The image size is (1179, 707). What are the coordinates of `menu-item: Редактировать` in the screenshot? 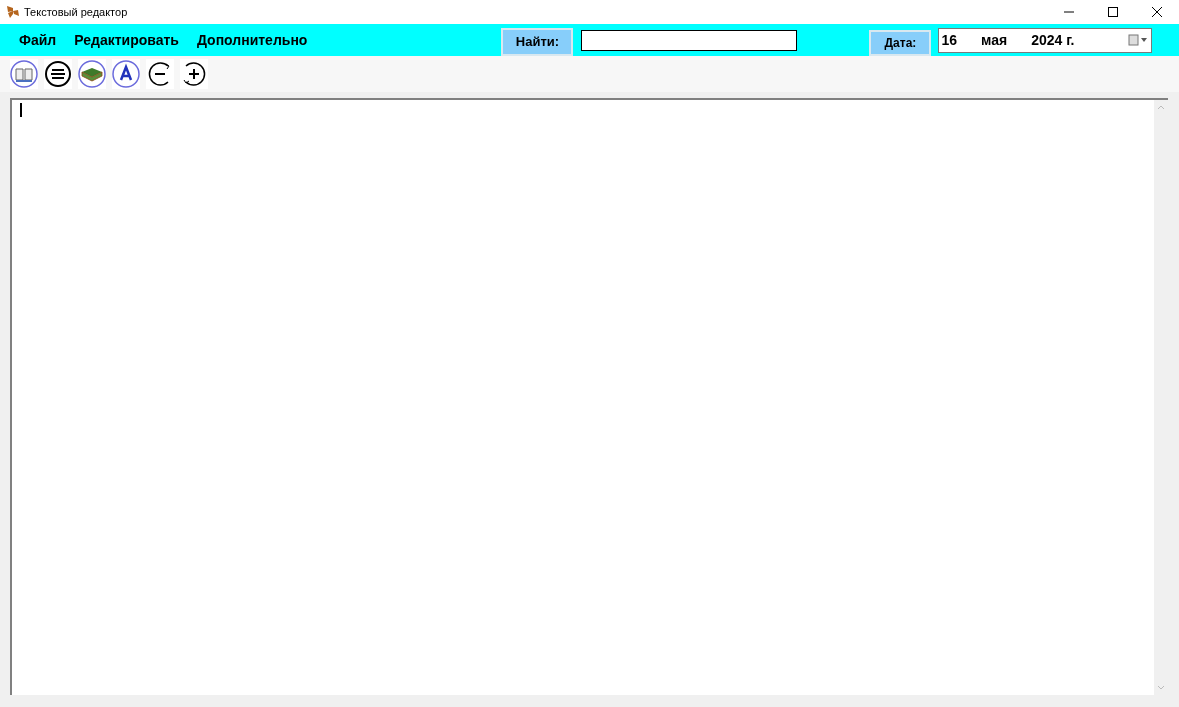 It's located at (126, 40).